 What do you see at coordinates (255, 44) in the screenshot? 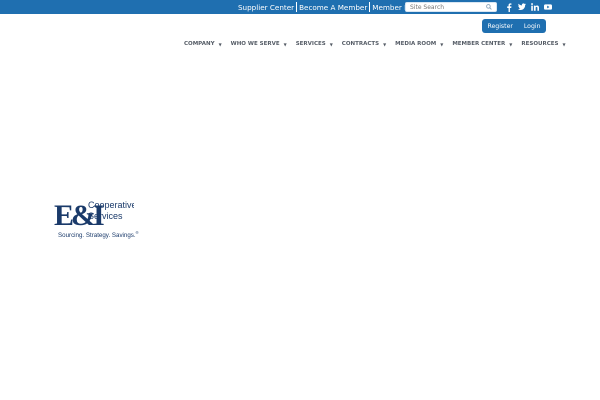
I see `nav-label: WHO WE SERVE` at bounding box center [255, 44].